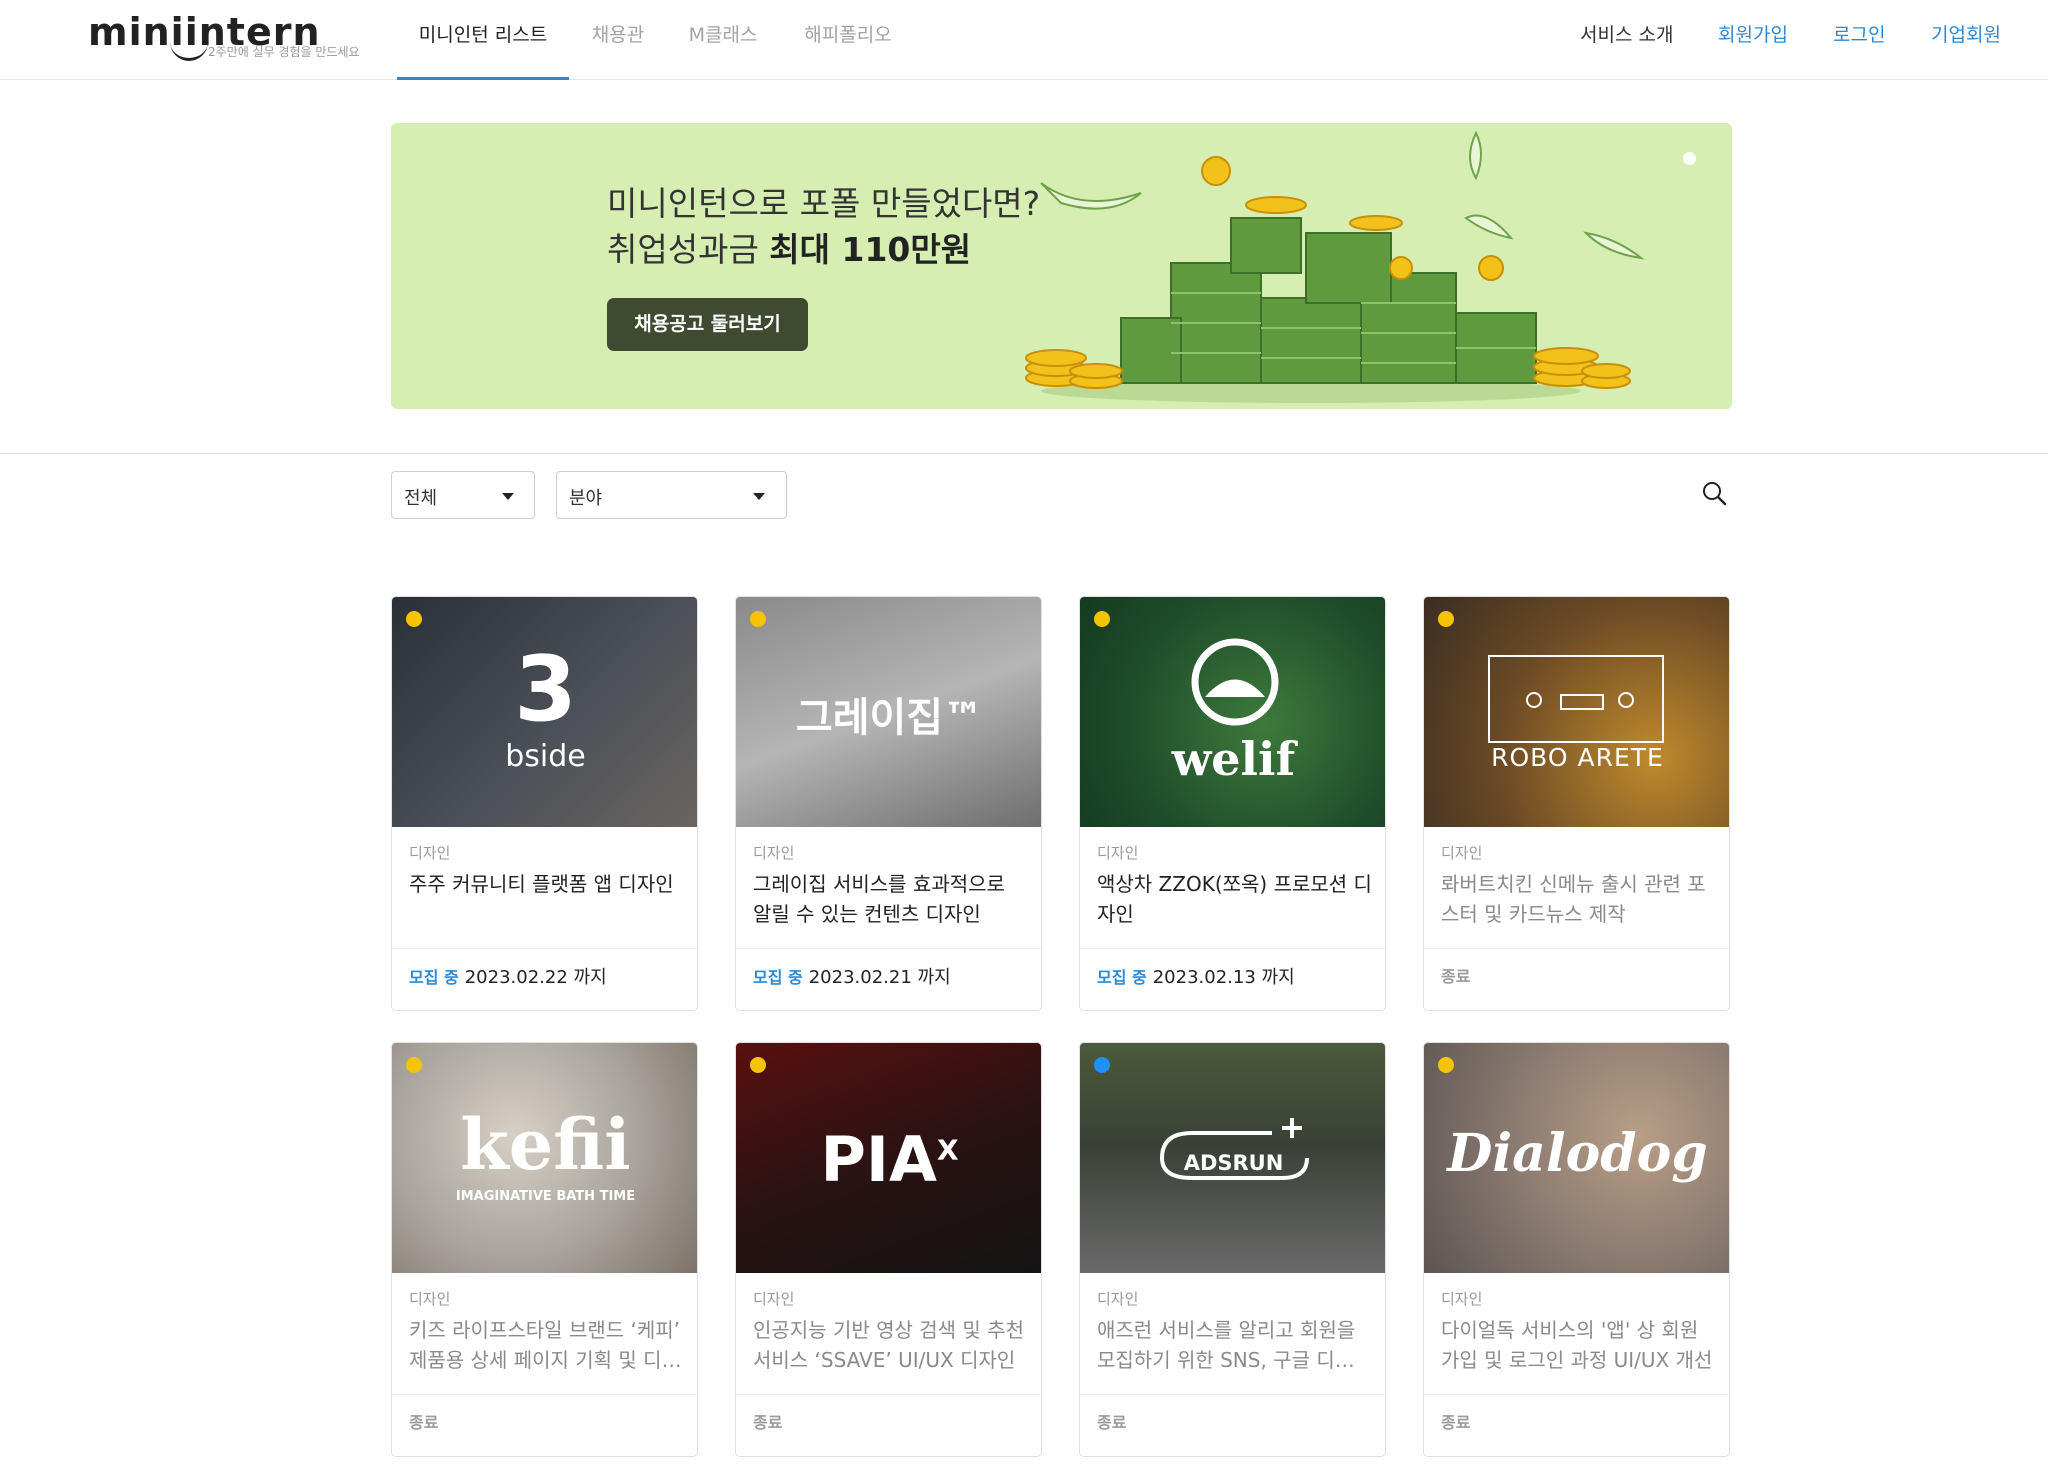 This screenshot has height=1473, width=2048. Describe the element at coordinates (848, 39) in the screenshot. I see `tab-happyfolio: 해피폴리오` at that location.